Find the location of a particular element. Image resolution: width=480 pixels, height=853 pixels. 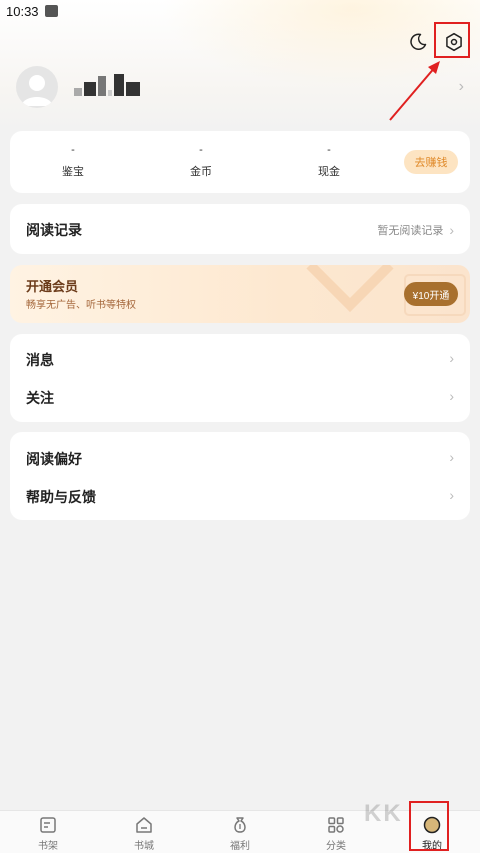

tab-bookstore: 书城 is located at coordinates (144, 833).